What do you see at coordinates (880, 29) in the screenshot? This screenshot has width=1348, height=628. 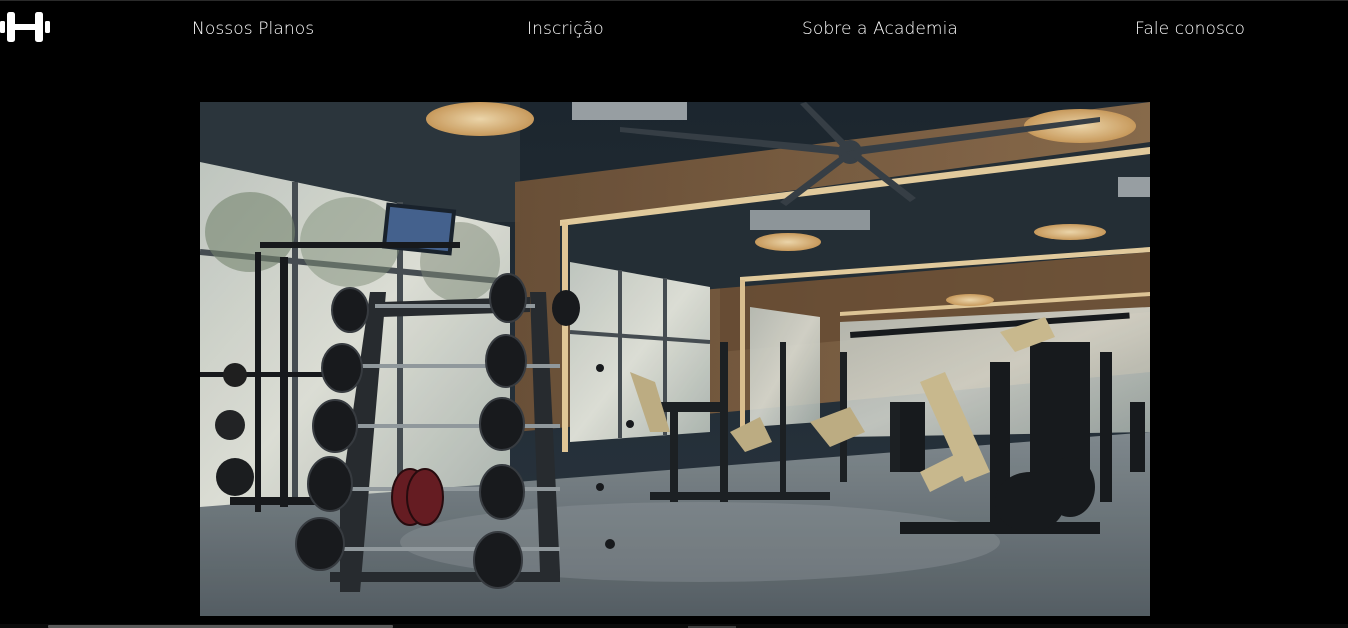 I see `nav-link-sobre-a-academia: Sobre a Academia` at bounding box center [880, 29].